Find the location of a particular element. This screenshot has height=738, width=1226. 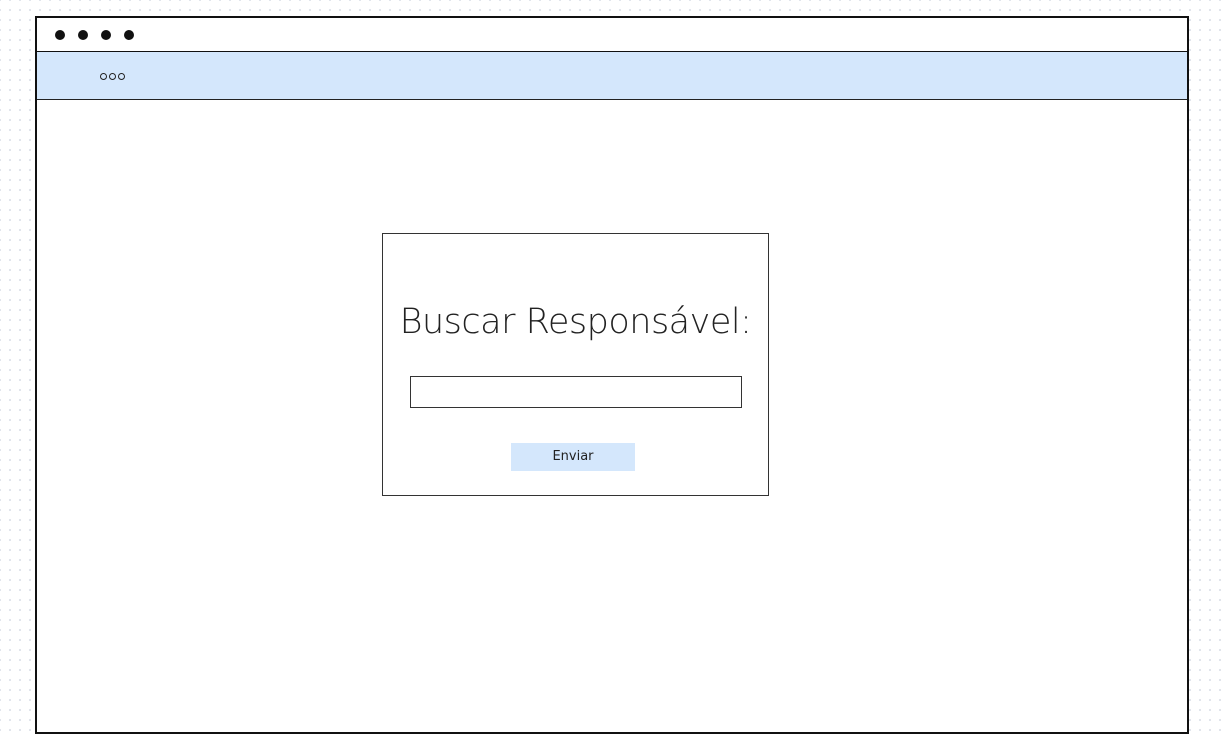

window-title-bar is located at coordinates (612, 35).